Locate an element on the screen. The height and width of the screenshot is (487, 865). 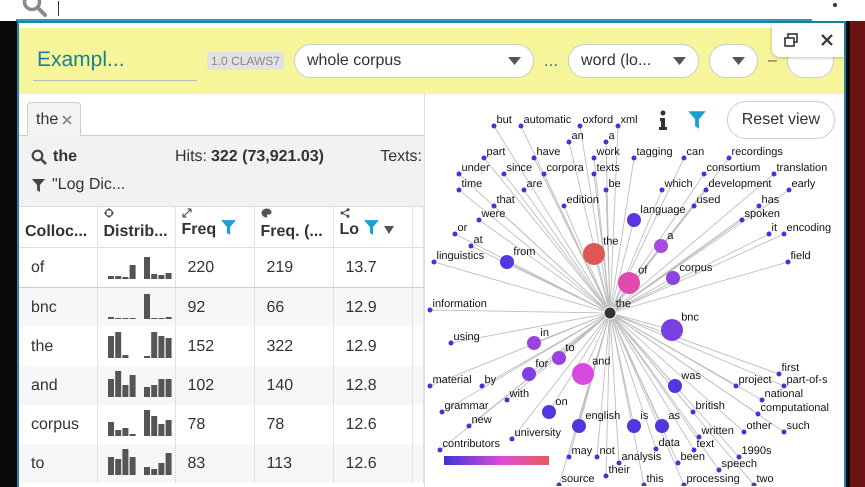
node-label: in is located at coordinates (544, 333).